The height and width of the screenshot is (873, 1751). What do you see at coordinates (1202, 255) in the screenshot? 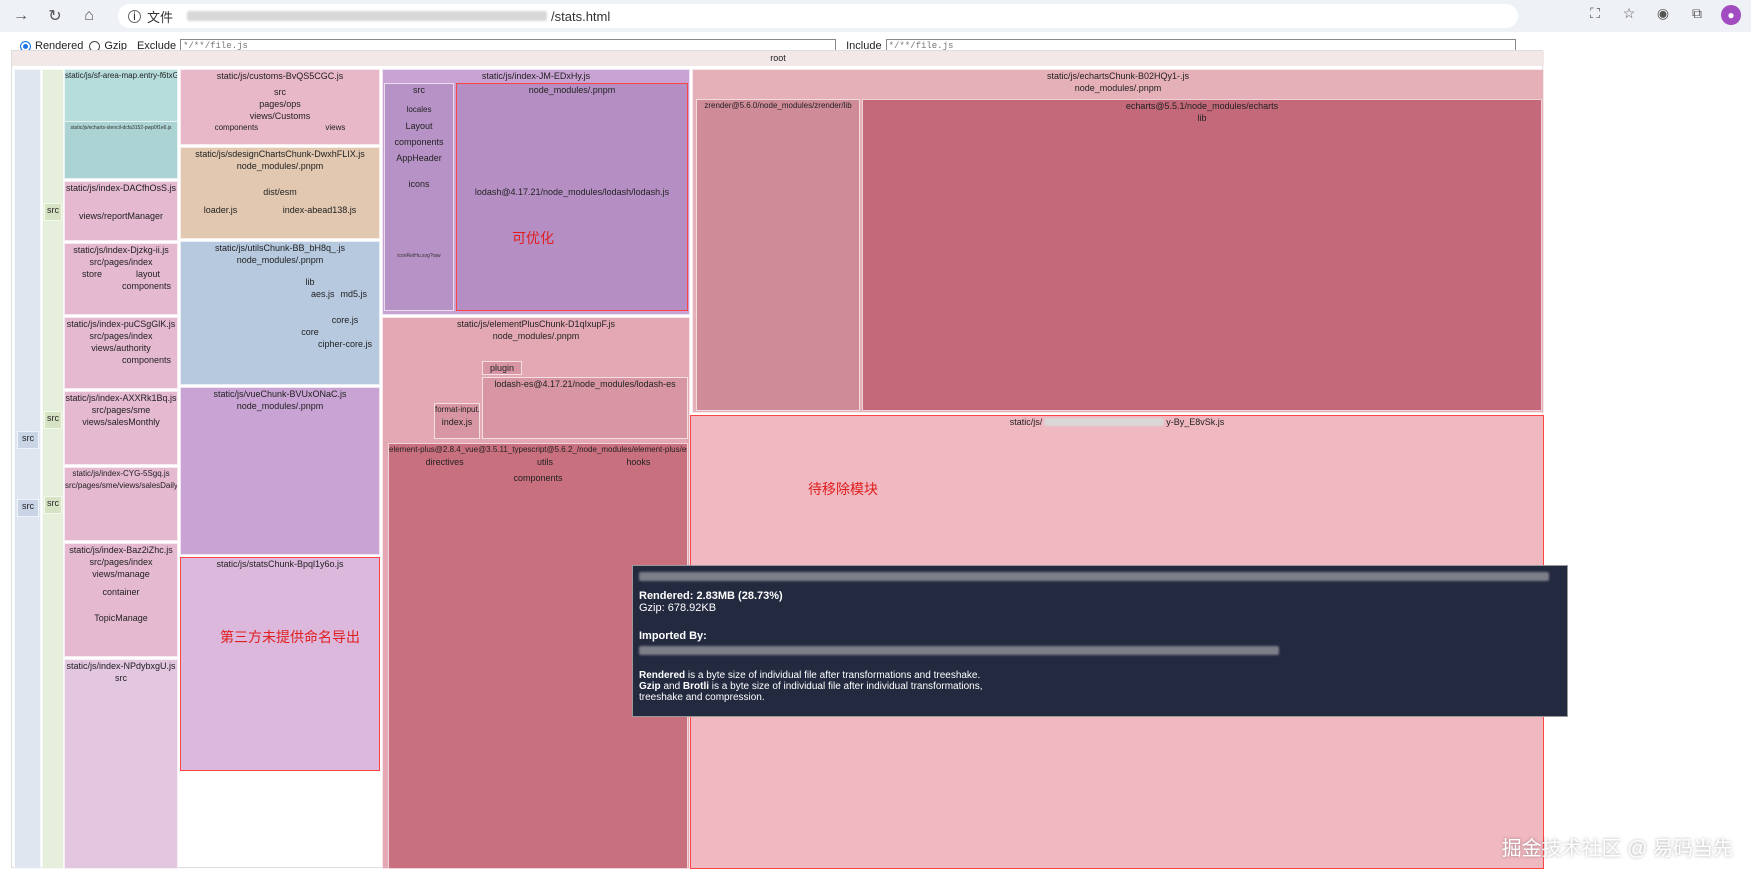
I see `echarts-package: echarts@5.5.1/node_modules/echarts lib` at bounding box center [1202, 255].